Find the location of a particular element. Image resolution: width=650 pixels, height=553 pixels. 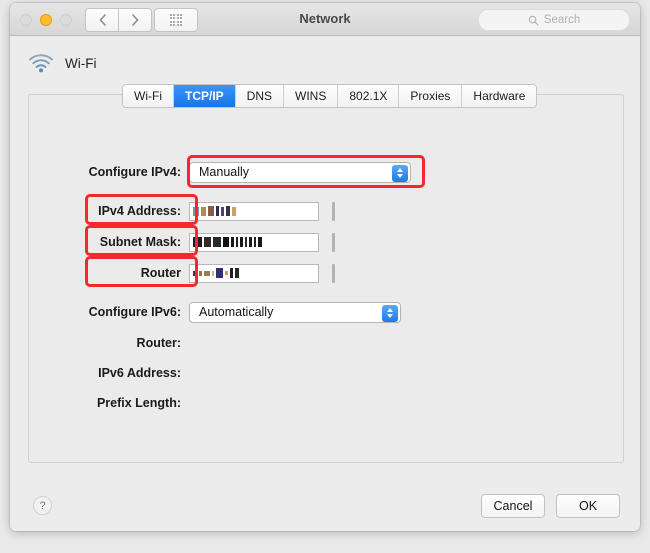

configure-ipv6-dropdown: Automatically is located at coordinates (295, 312).